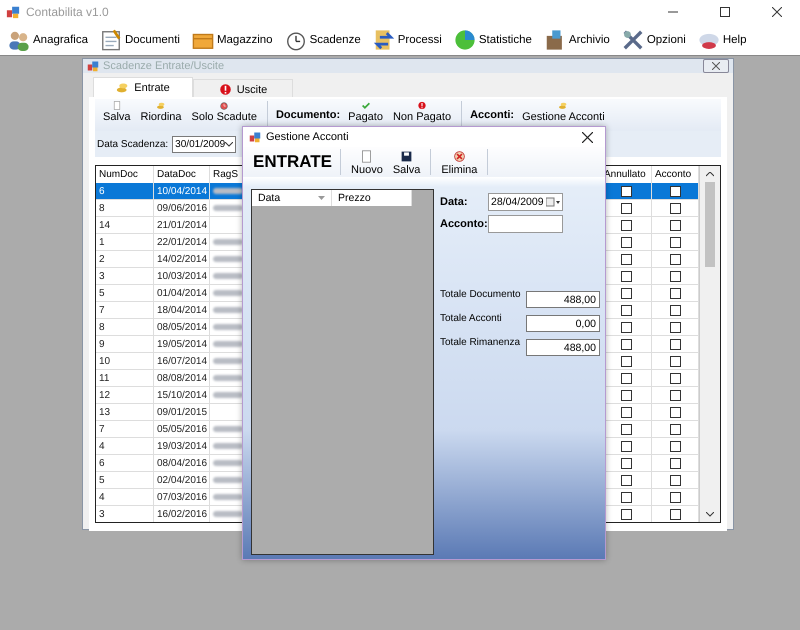 This screenshot has height=630, width=800. What do you see at coordinates (372, 198) in the screenshot?
I see `column-header: Prezzo` at bounding box center [372, 198].